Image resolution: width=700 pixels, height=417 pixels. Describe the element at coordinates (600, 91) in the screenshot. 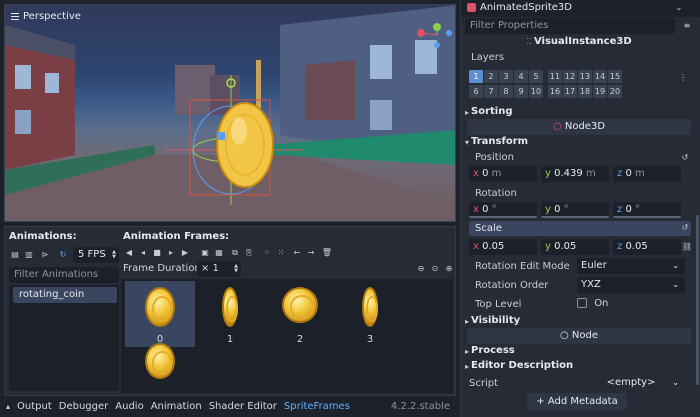

I see `layer-cell: 19` at that location.